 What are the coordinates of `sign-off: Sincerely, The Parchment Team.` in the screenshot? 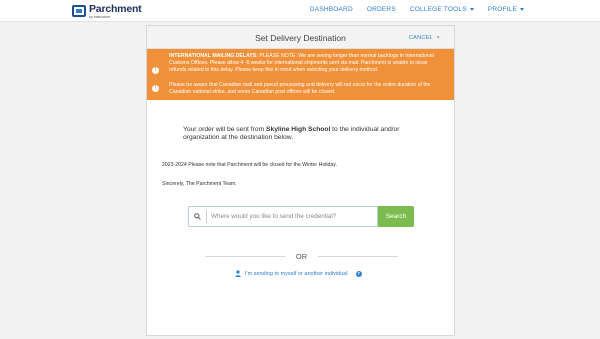 It's located at (199, 184).